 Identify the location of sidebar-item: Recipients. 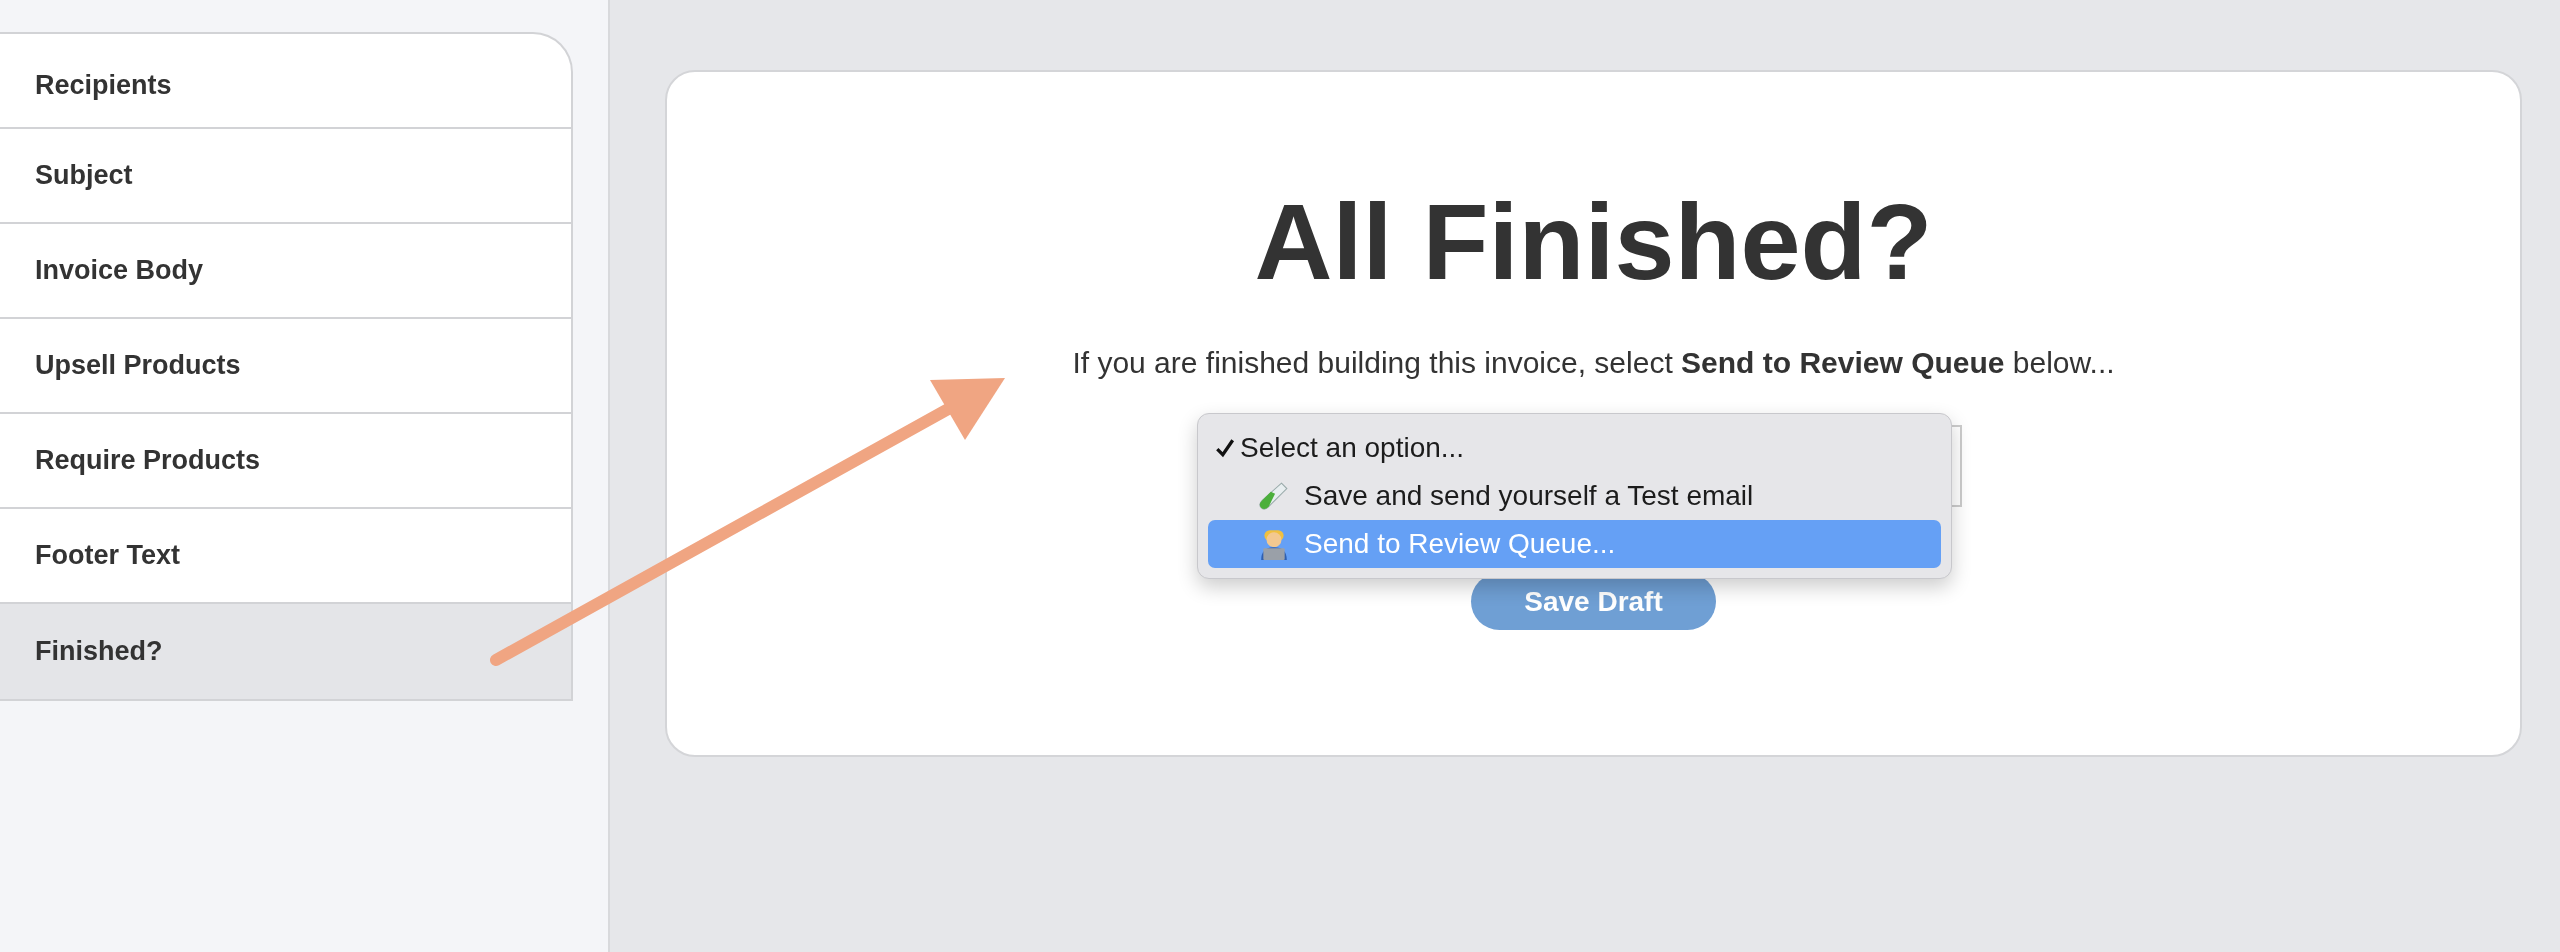
(285, 81).